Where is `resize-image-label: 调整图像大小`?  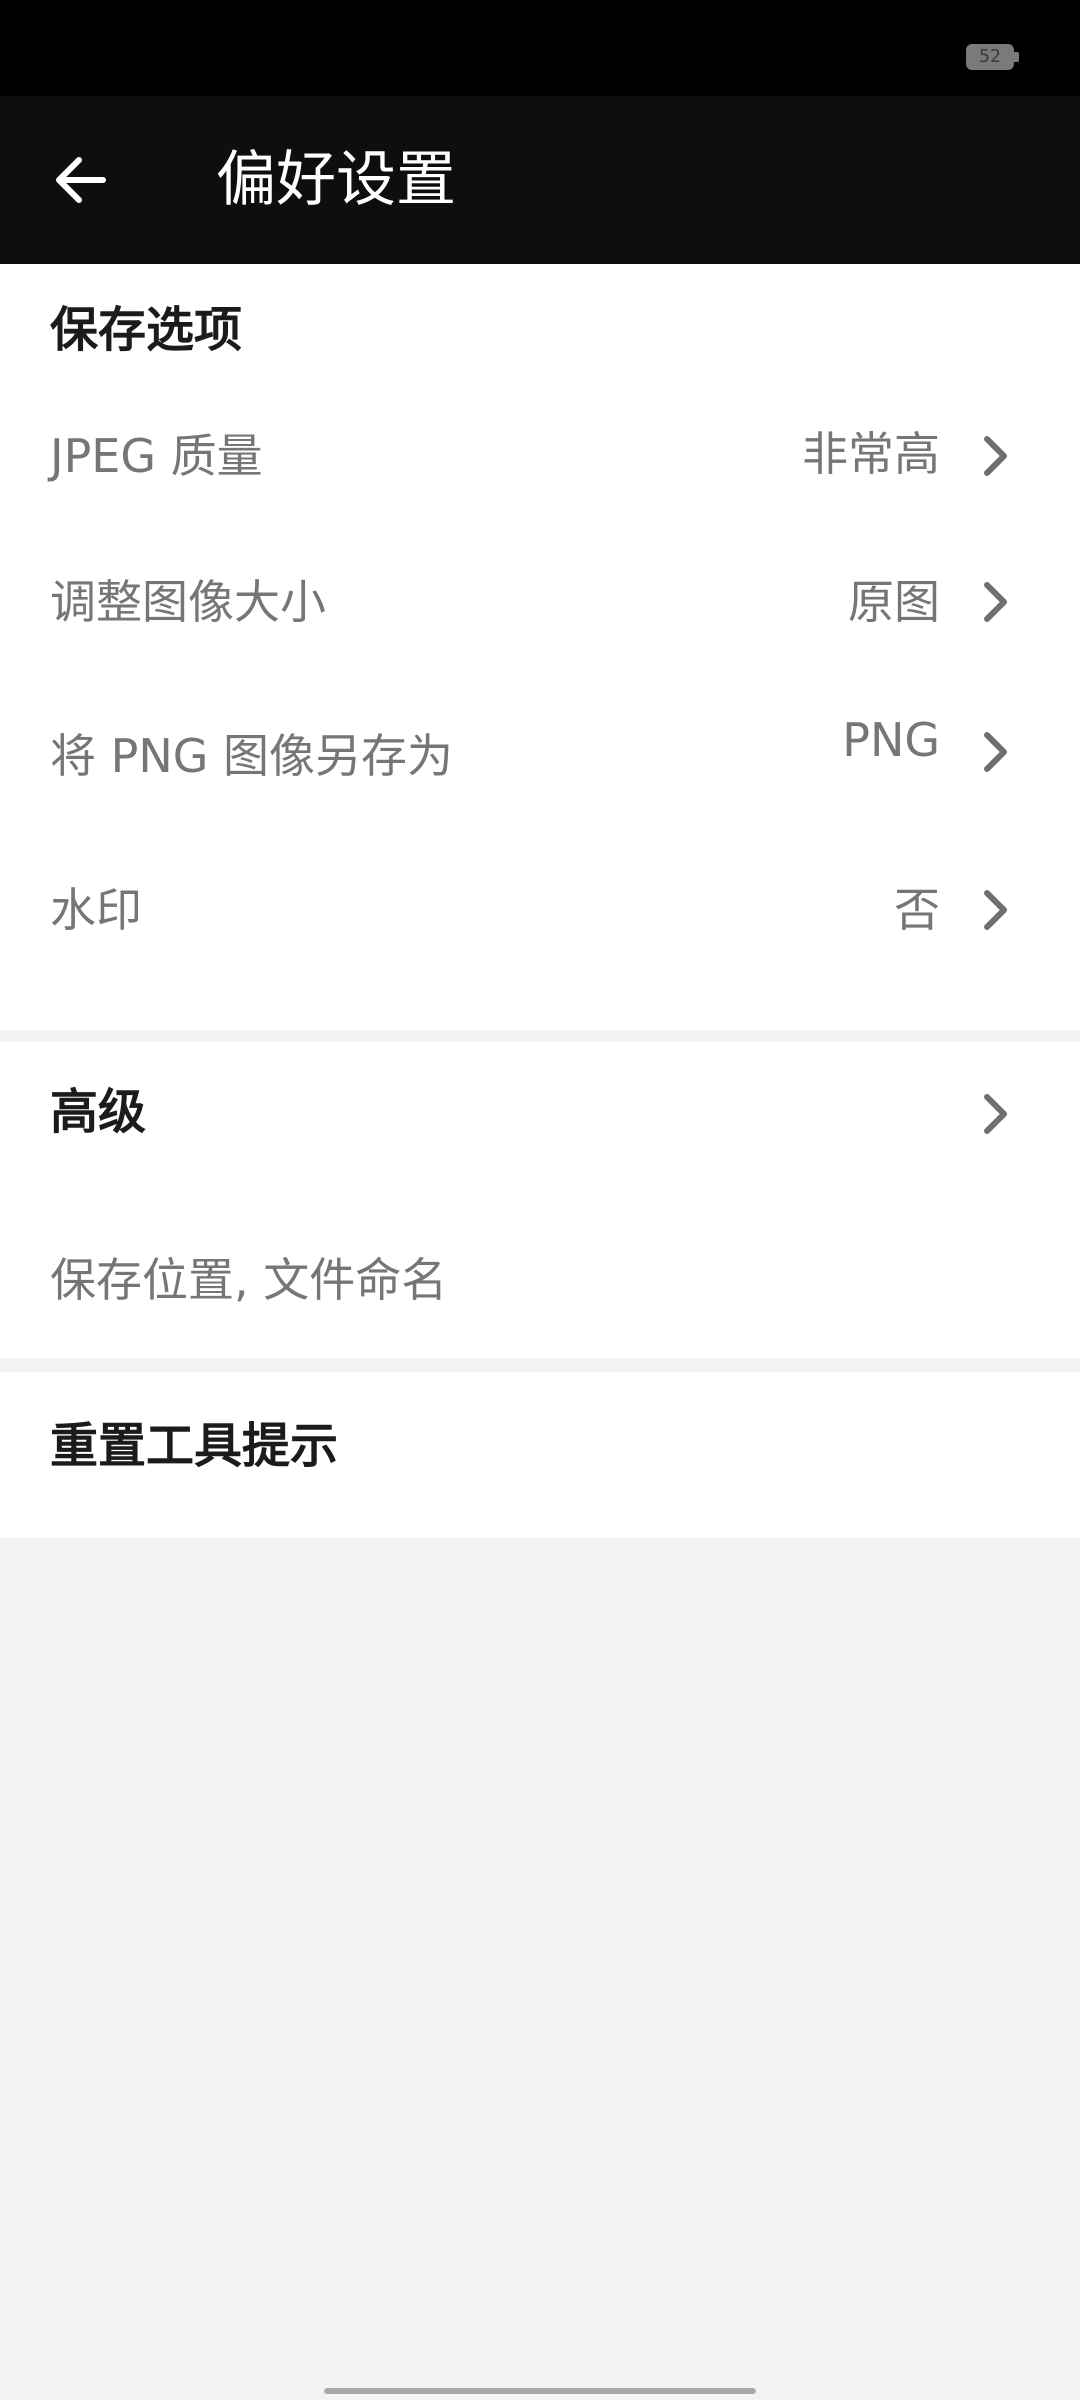
resize-image-label: 调整图像大小 is located at coordinates (188, 602).